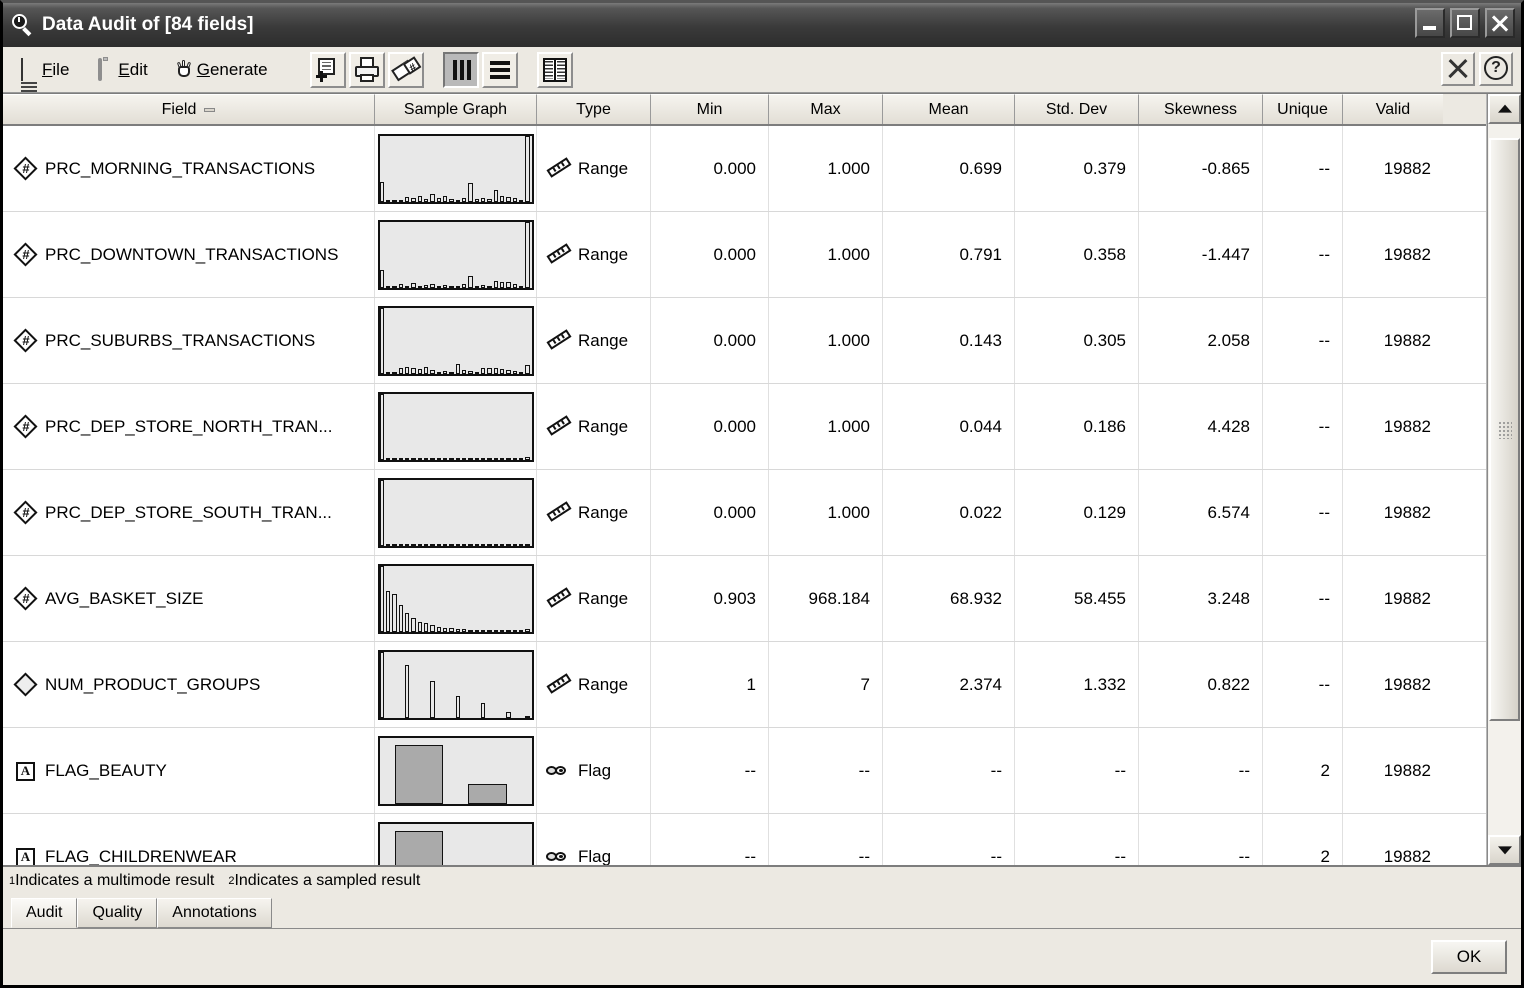 The width and height of the screenshot is (1524, 988). I want to click on list-view-button, so click(499, 69).